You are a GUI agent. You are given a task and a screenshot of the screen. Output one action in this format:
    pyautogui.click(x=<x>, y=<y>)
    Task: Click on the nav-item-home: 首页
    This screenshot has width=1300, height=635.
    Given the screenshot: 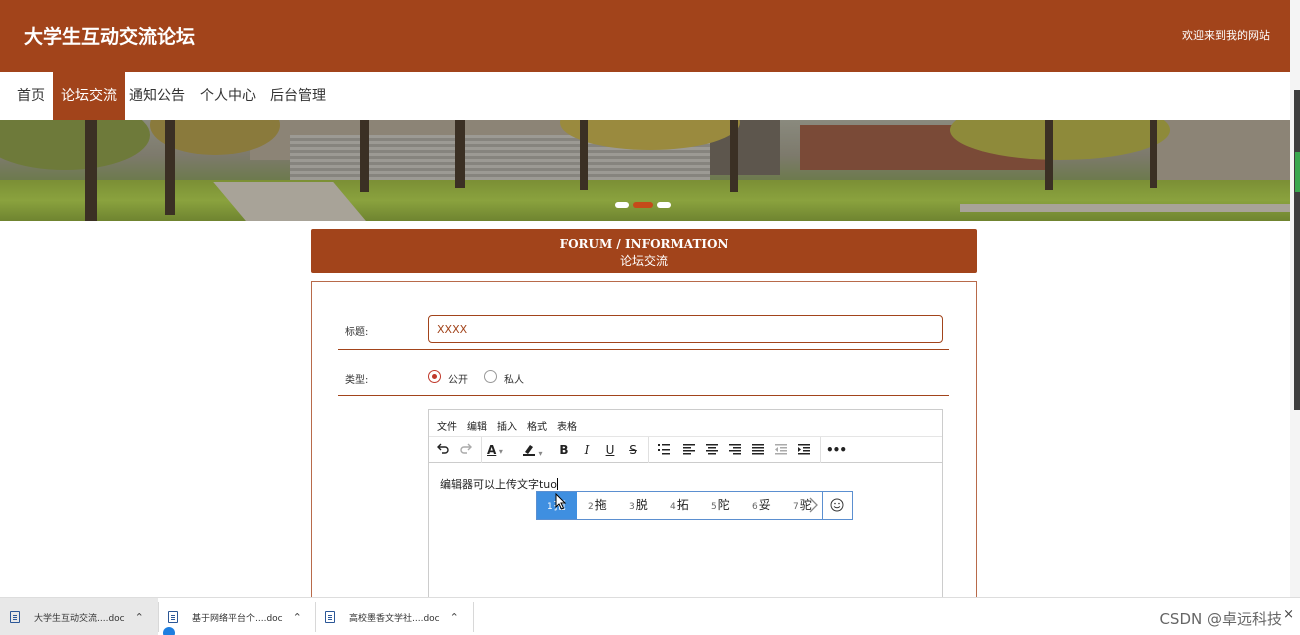 What is the action you would take?
    pyautogui.click(x=31, y=96)
    